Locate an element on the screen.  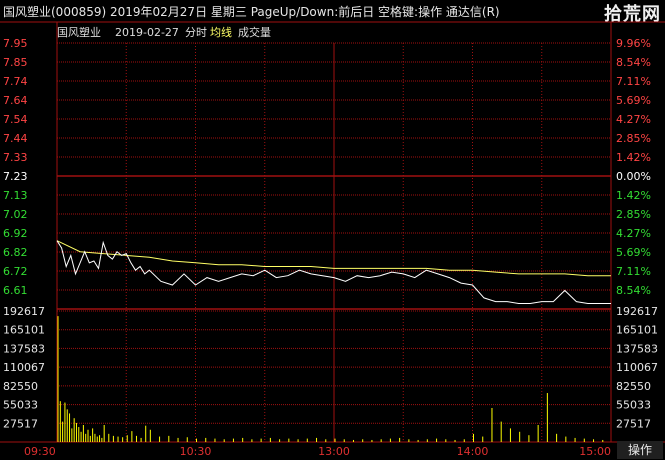
legend-mode: 分时 is located at coordinates (196, 32).